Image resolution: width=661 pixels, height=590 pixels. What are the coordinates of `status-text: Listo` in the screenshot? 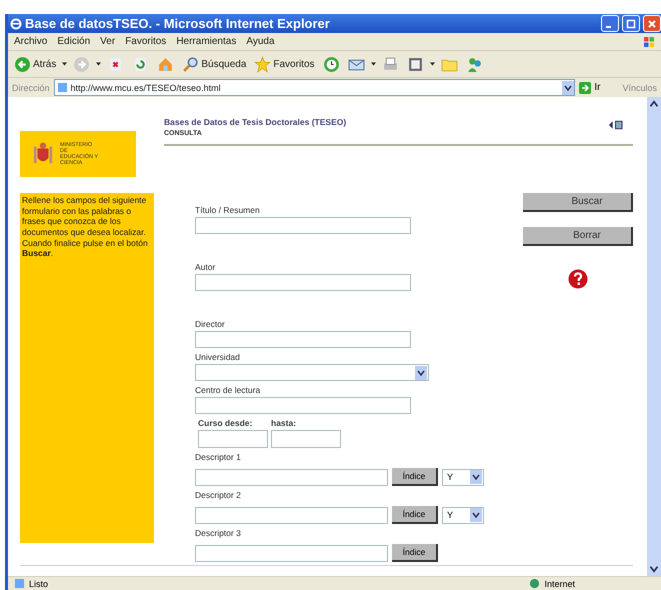 It's located at (38, 583).